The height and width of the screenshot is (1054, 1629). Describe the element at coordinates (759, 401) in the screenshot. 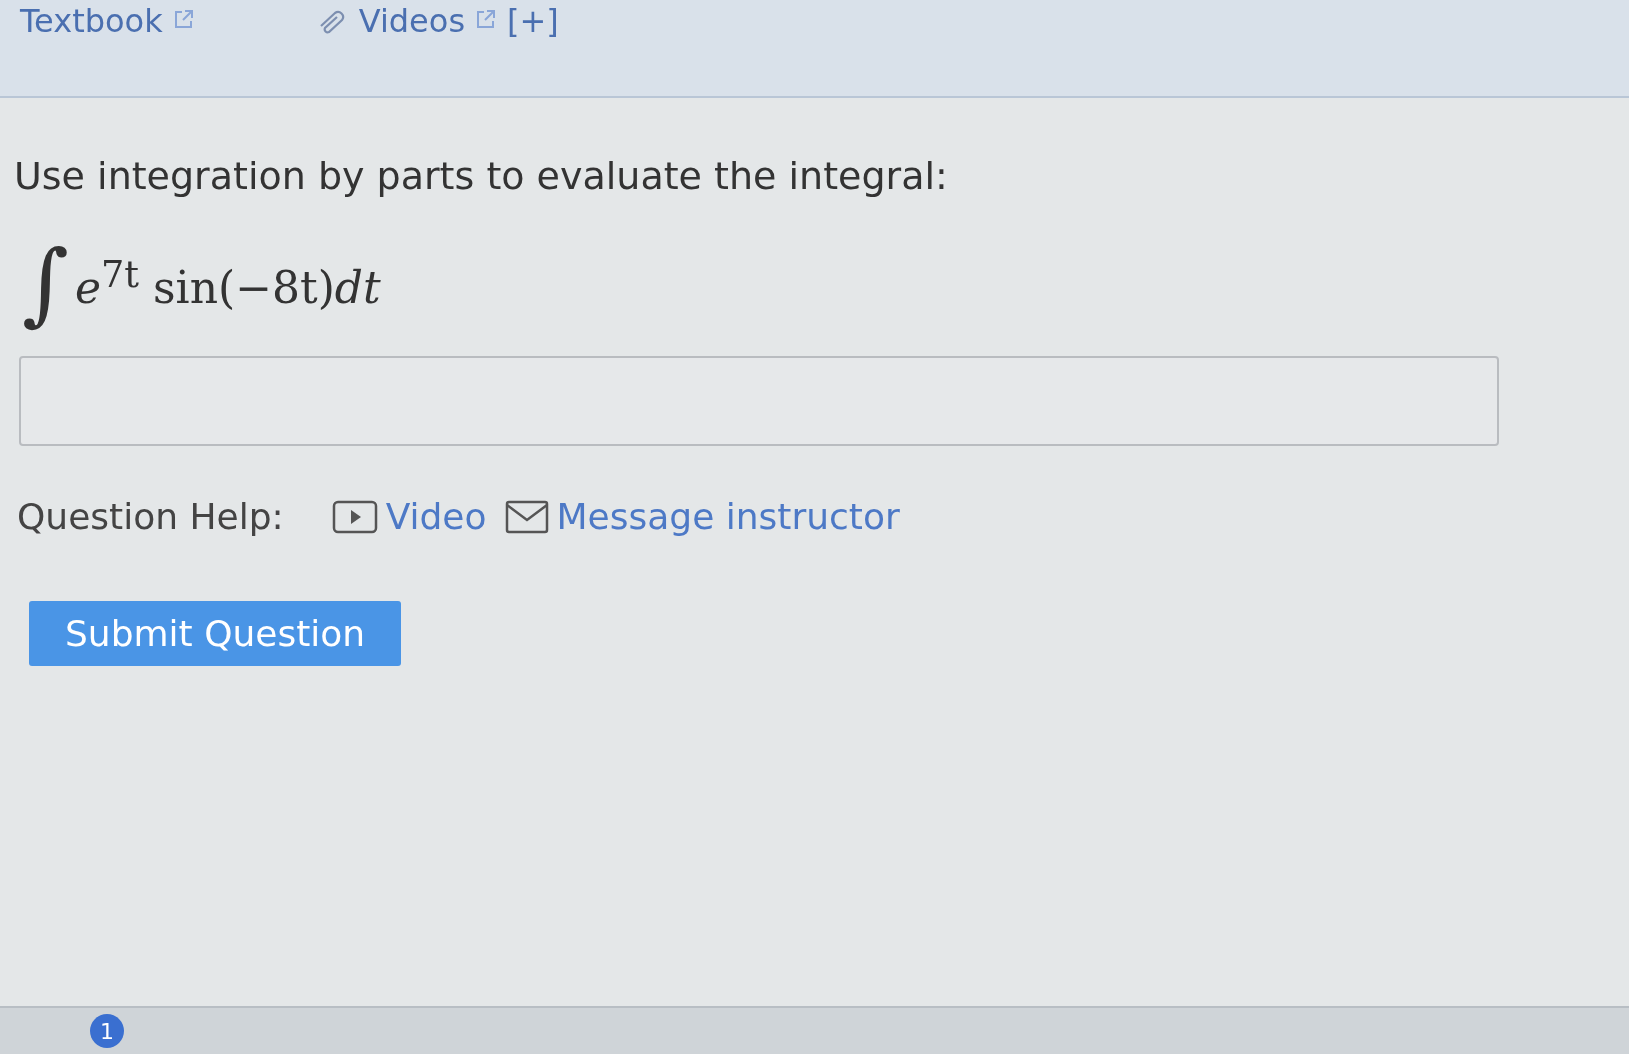

I see `answer-field` at that location.